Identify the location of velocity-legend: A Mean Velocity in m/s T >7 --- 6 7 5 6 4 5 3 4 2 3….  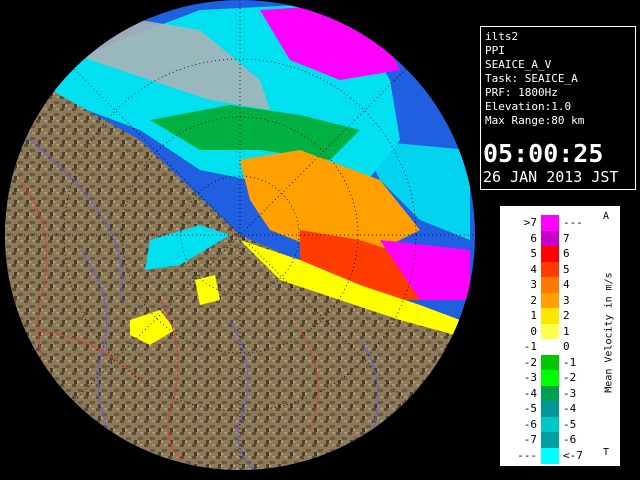
(560, 336).